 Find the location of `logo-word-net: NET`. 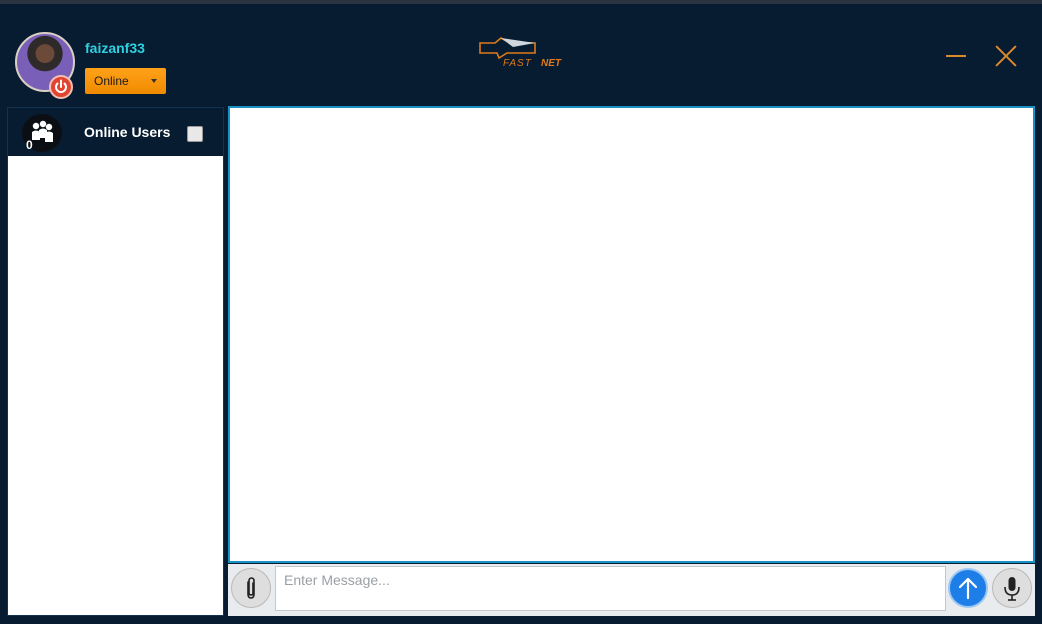

logo-word-net: NET is located at coordinates (551, 63).